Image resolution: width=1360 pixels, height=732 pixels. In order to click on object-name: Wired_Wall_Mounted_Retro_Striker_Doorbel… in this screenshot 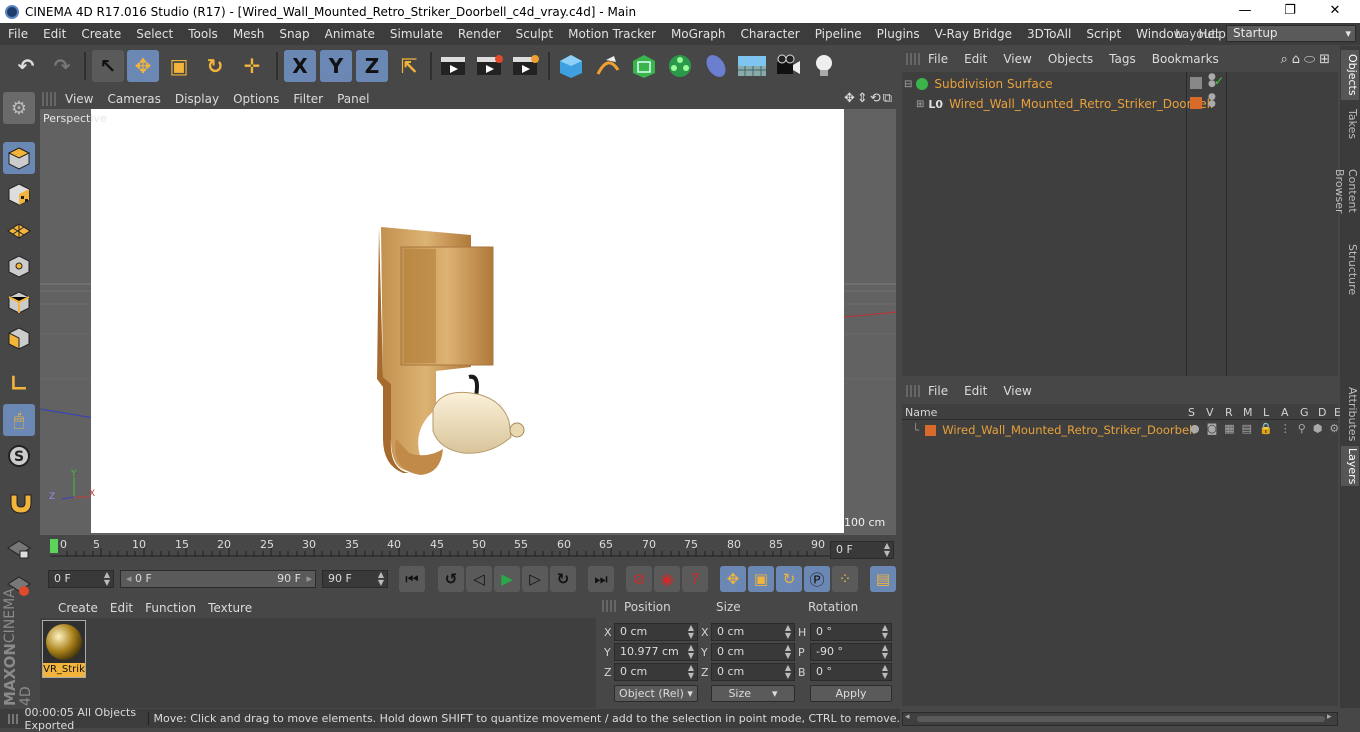, I will do `click(1081, 104)`.